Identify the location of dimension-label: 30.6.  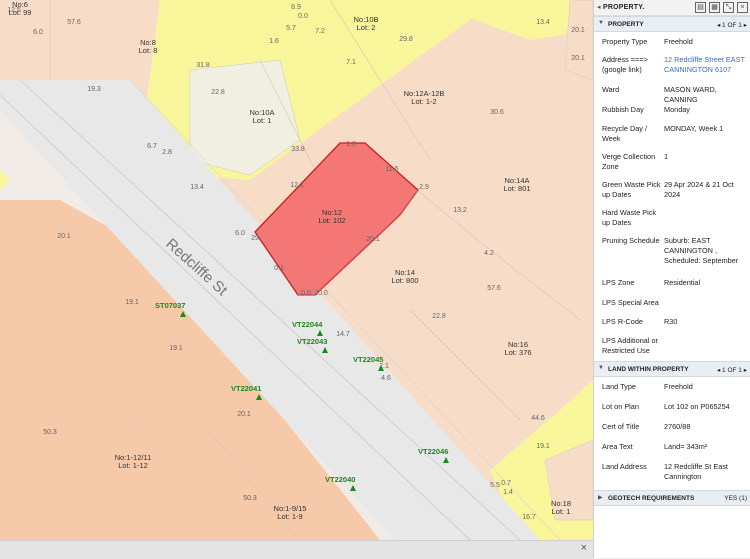
(497, 112).